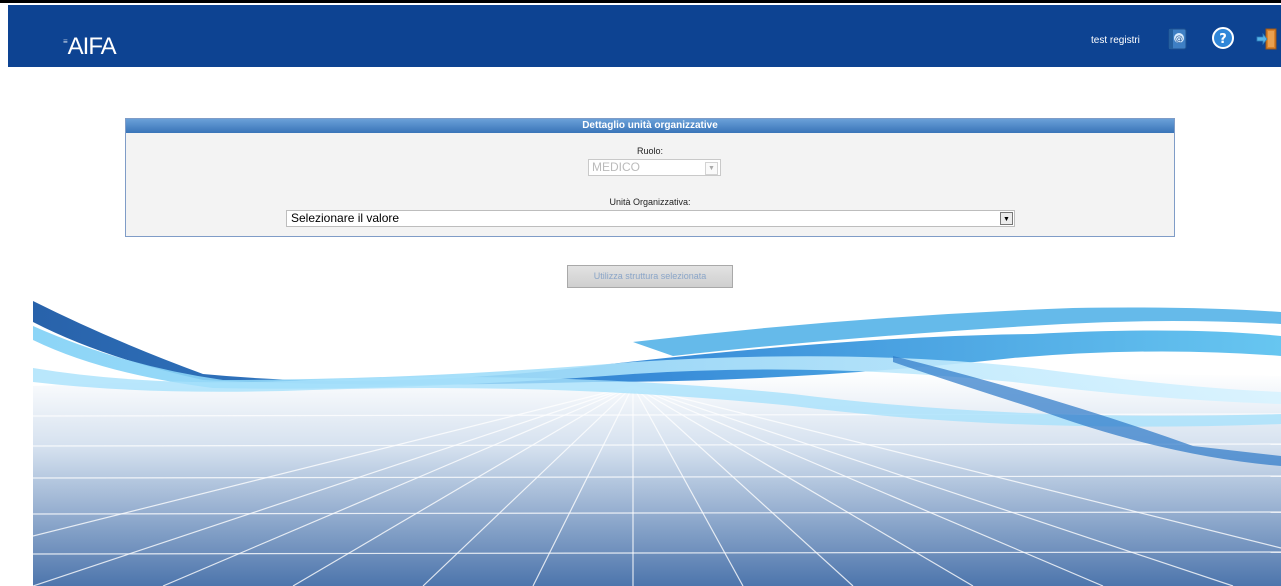 Image resolution: width=1281 pixels, height=586 pixels. I want to click on ruolo-label: Ruolo:, so click(649, 151).